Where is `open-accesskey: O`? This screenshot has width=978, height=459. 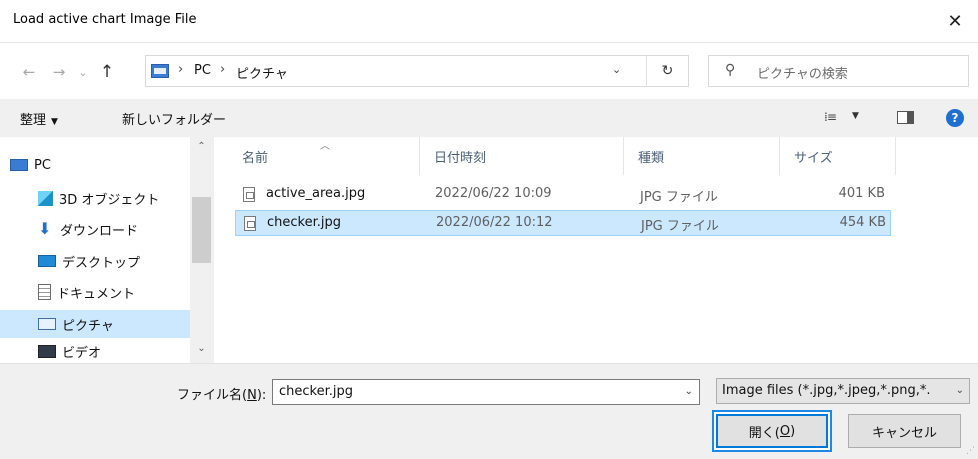 open-accesskey: O is located at coordinates (785, 431).